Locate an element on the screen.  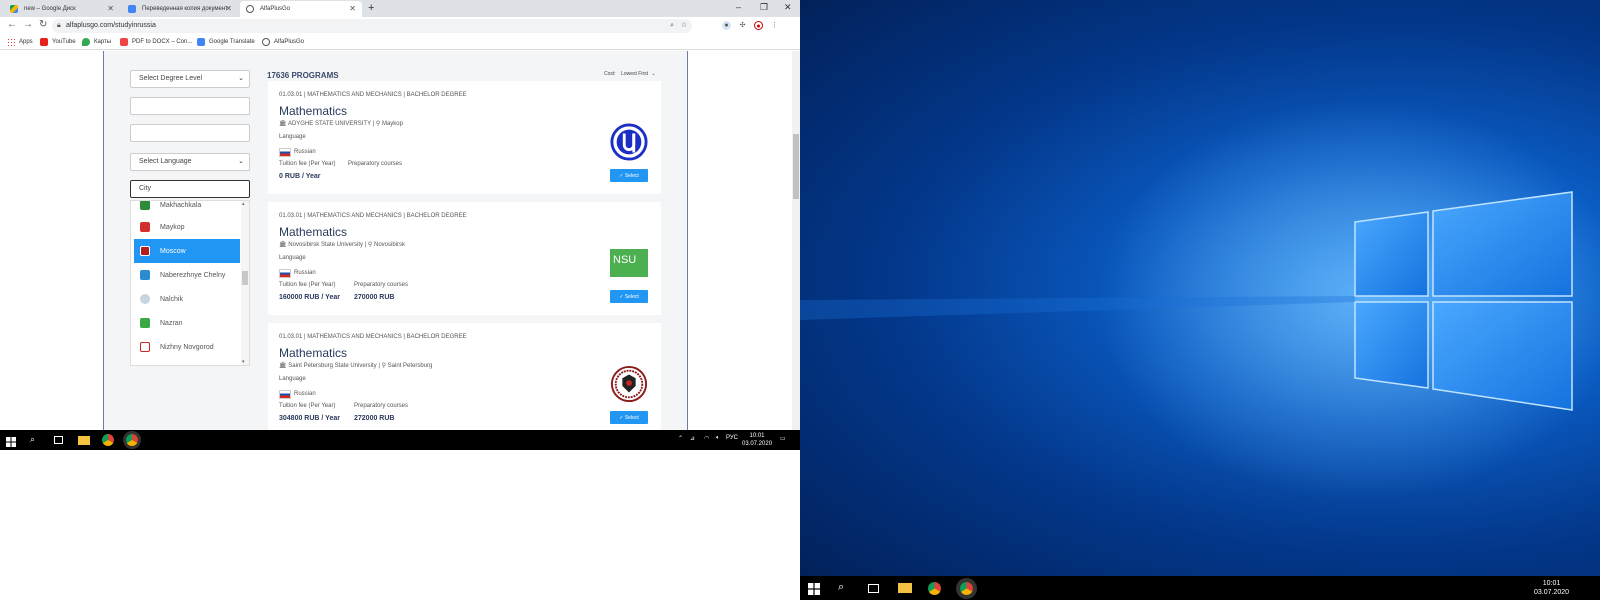
zoom-icon: ⌕ is located at coordinates (672, 26).